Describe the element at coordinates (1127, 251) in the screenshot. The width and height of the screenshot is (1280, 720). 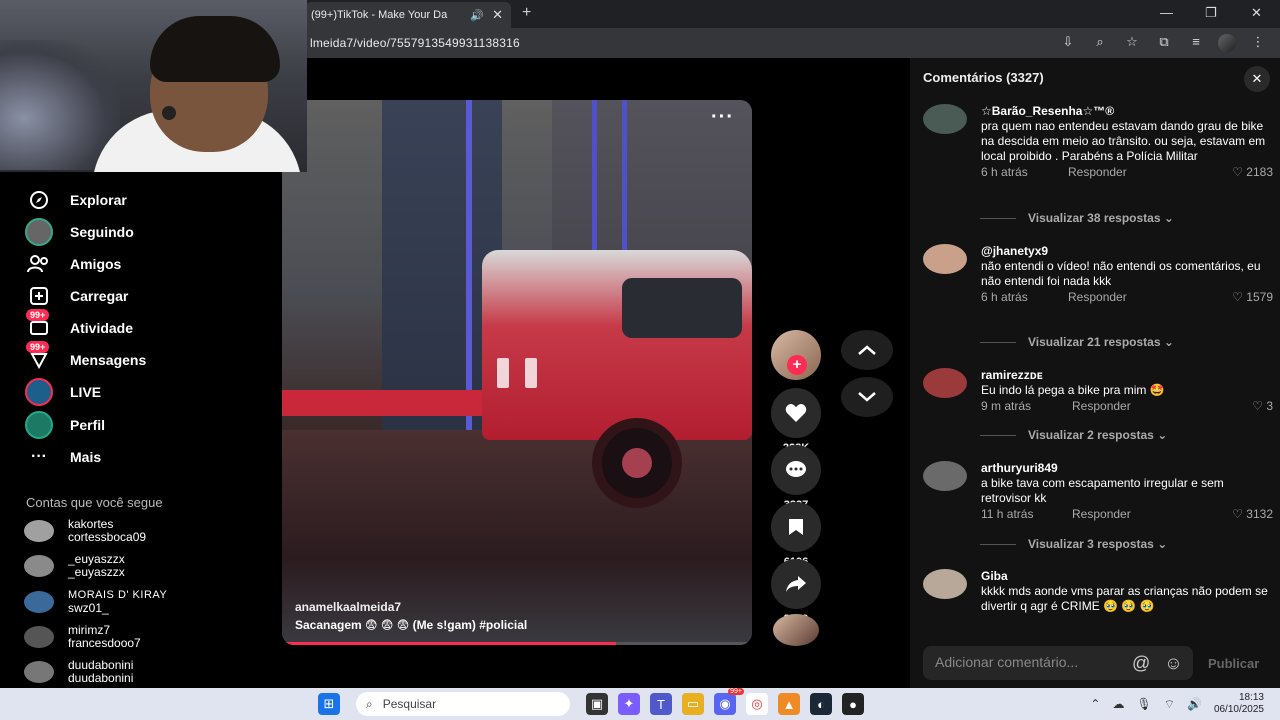
I see `comment-user: @jhanetyx9` at that location.